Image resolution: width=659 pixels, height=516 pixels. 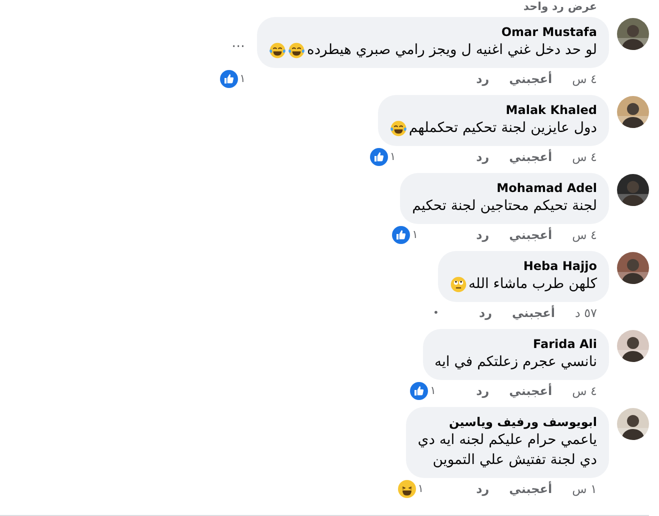 I want to click on commenter-name: Malak Khaled, so click(x=493, y=110).